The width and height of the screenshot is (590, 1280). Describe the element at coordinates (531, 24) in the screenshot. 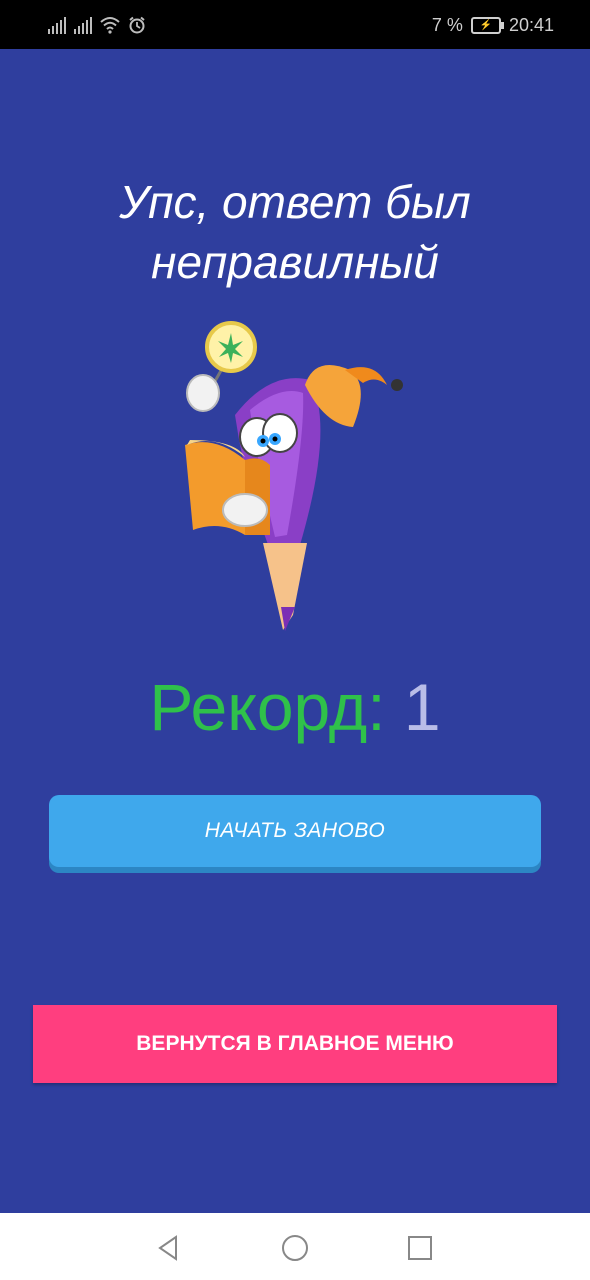

I see `clock: 20:41` at that location.